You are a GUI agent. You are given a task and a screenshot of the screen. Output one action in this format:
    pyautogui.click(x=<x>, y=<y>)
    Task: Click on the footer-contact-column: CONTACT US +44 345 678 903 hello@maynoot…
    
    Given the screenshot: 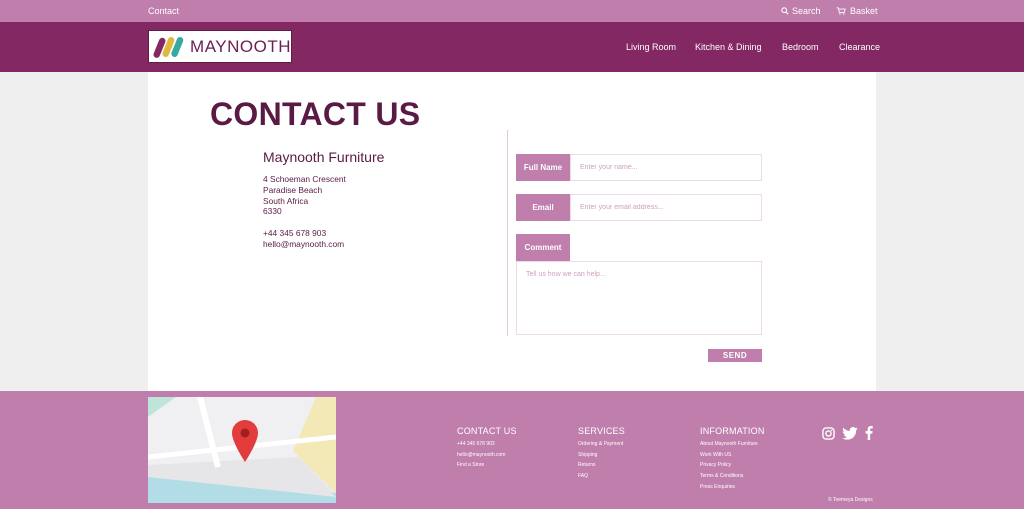 What is the action you would take?
    pyautogui.click(x=487, y=448)
    